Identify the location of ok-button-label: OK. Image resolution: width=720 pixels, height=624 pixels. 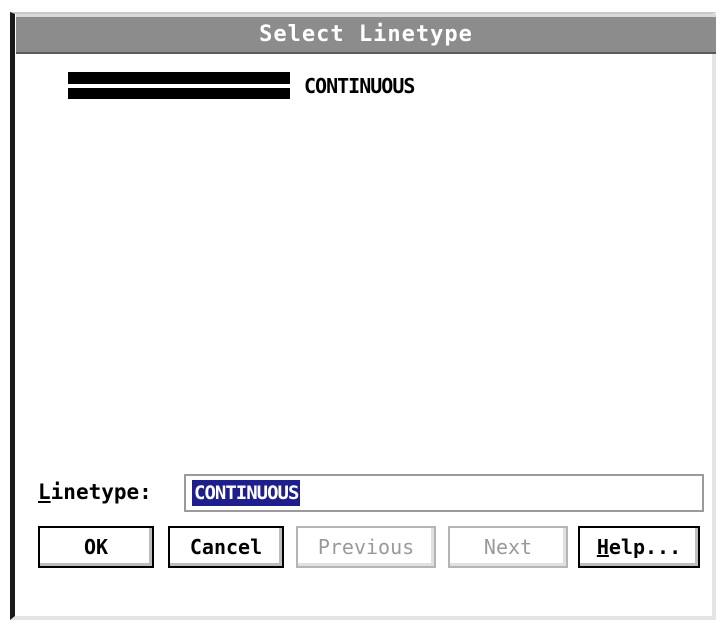
(96, 547).